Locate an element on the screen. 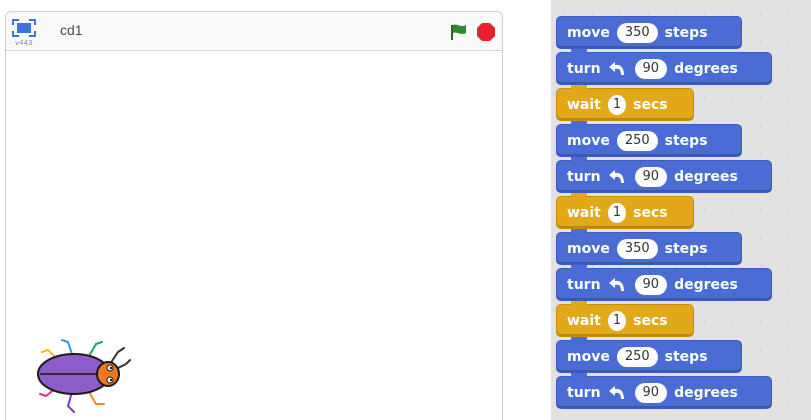  beetle-sprite is located at coordinates (80, 375).